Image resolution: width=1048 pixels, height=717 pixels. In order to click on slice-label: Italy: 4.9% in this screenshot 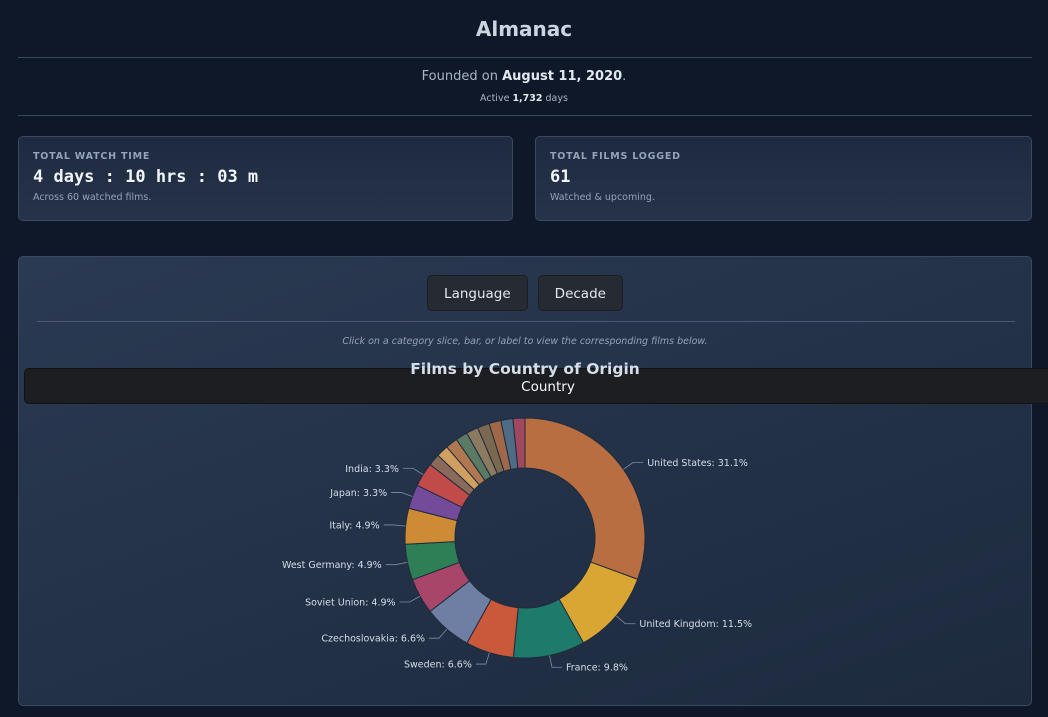, I will do `click(354, 525)`.